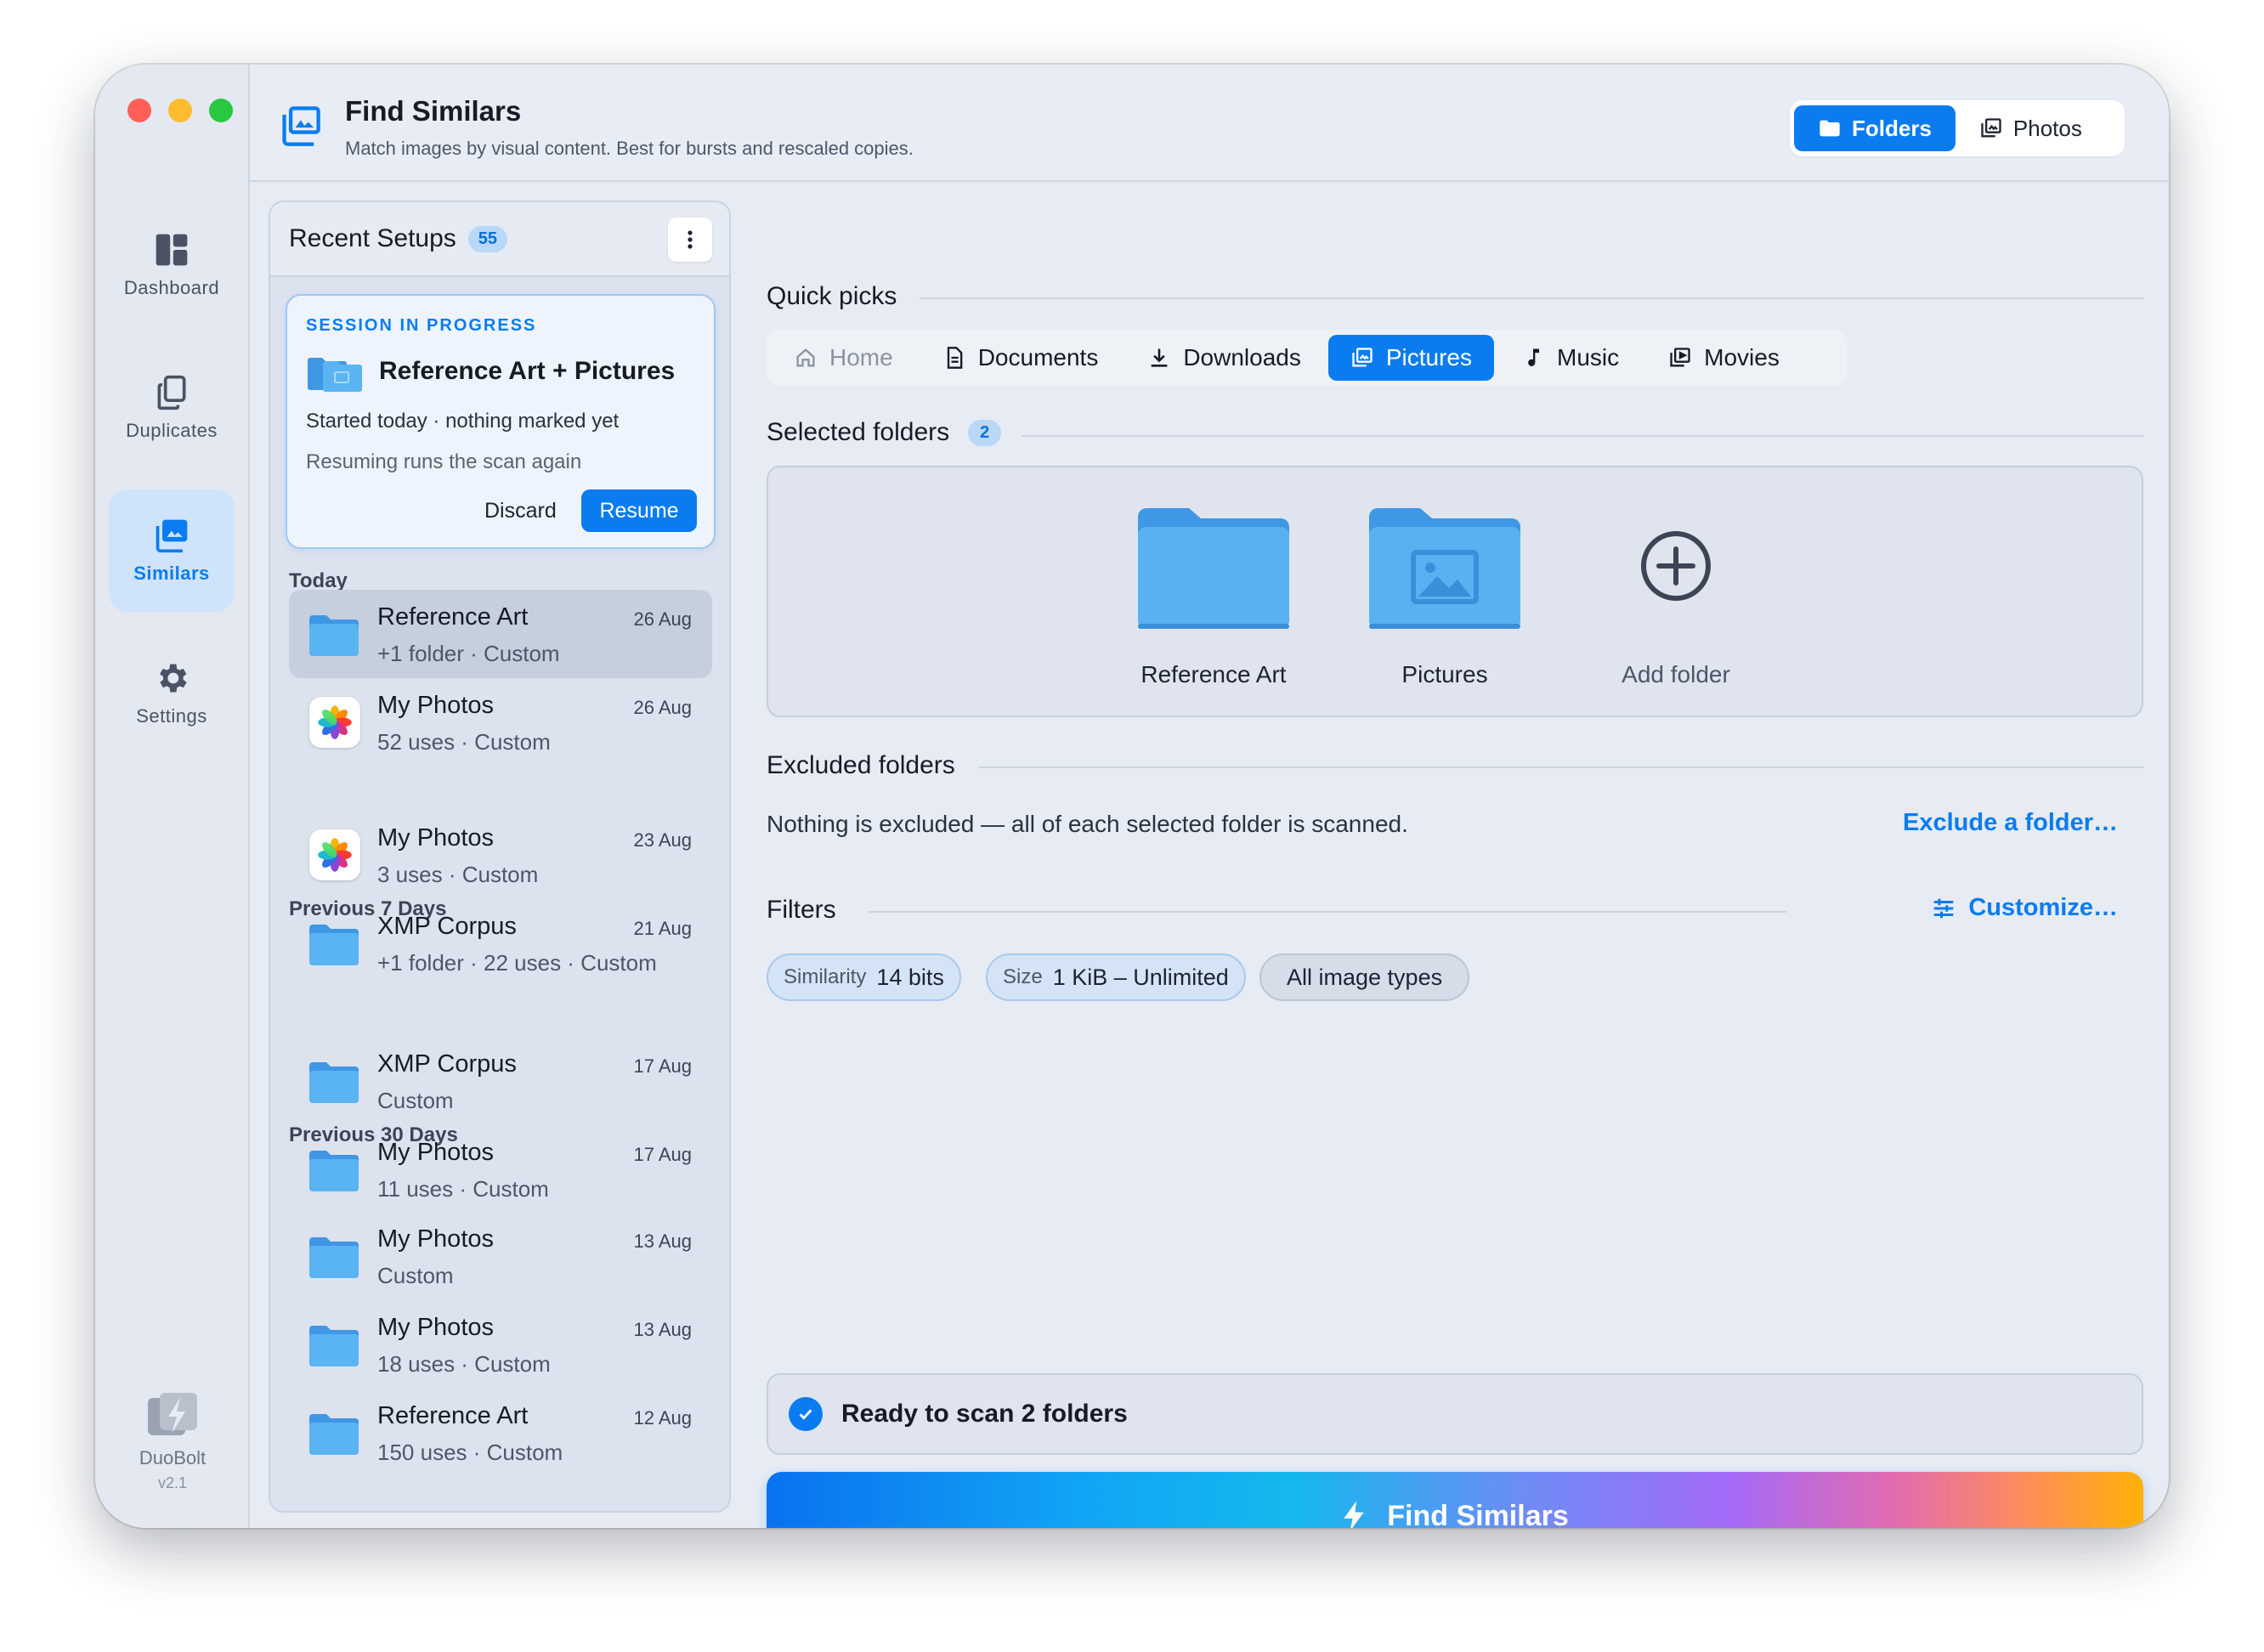 This screenshot has height=1652, width=2264. Describe the element at coordinates (458, 874) in the screenshot. I see `recent-setup-details: 3 uses · Custom` at that location.